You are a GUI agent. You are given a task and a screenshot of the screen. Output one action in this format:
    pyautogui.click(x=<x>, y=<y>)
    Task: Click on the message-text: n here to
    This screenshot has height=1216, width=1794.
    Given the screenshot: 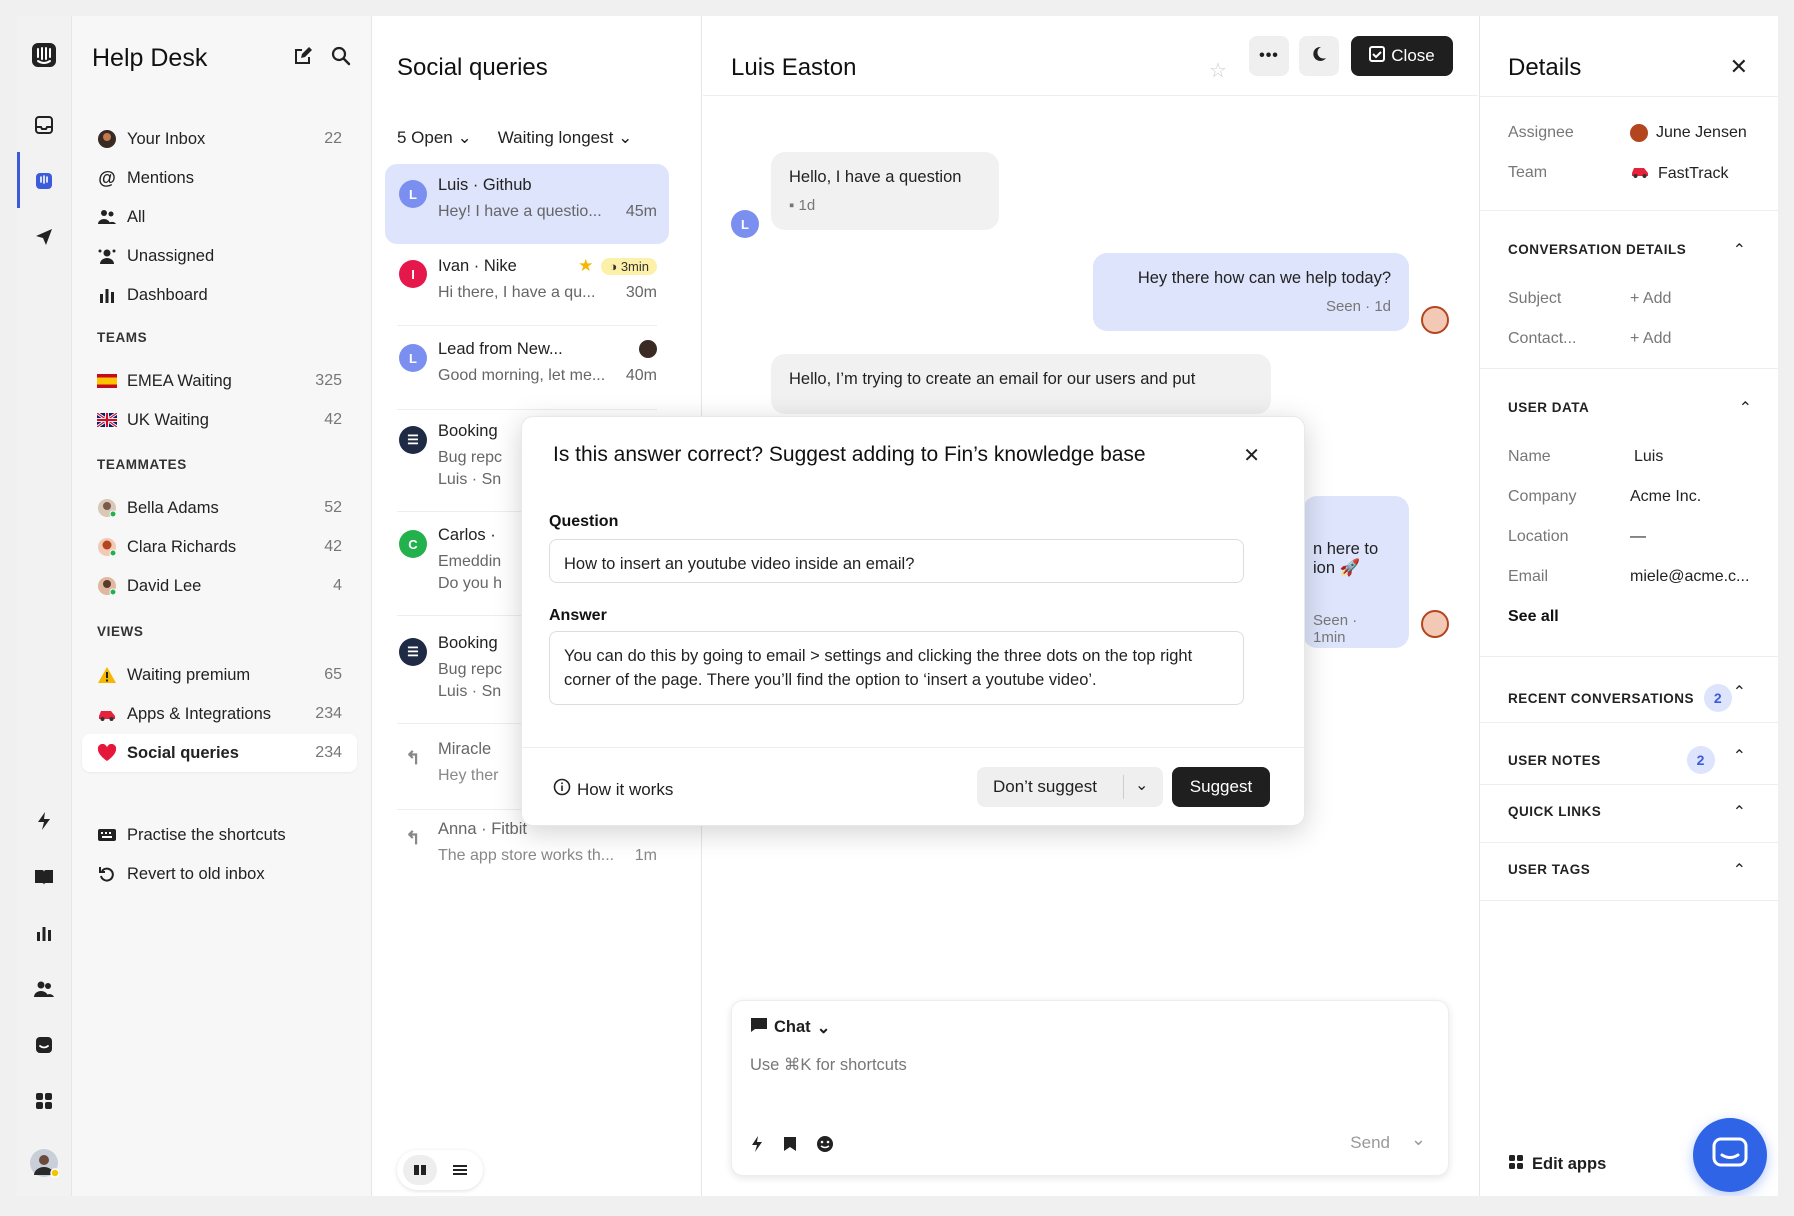 What is the action you would take?
    pyautogui.click(x=1346, y=549)
    